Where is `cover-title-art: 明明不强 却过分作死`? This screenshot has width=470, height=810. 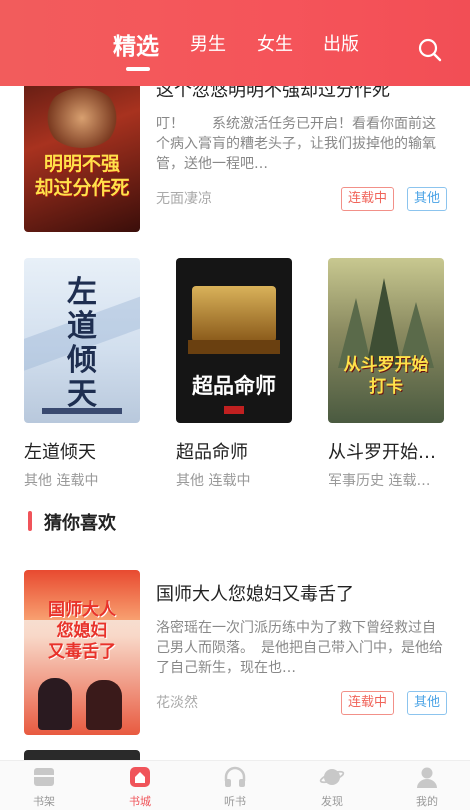
cover-title-art: 明明不强 却过分作死 is located at coordinates (82, 176).